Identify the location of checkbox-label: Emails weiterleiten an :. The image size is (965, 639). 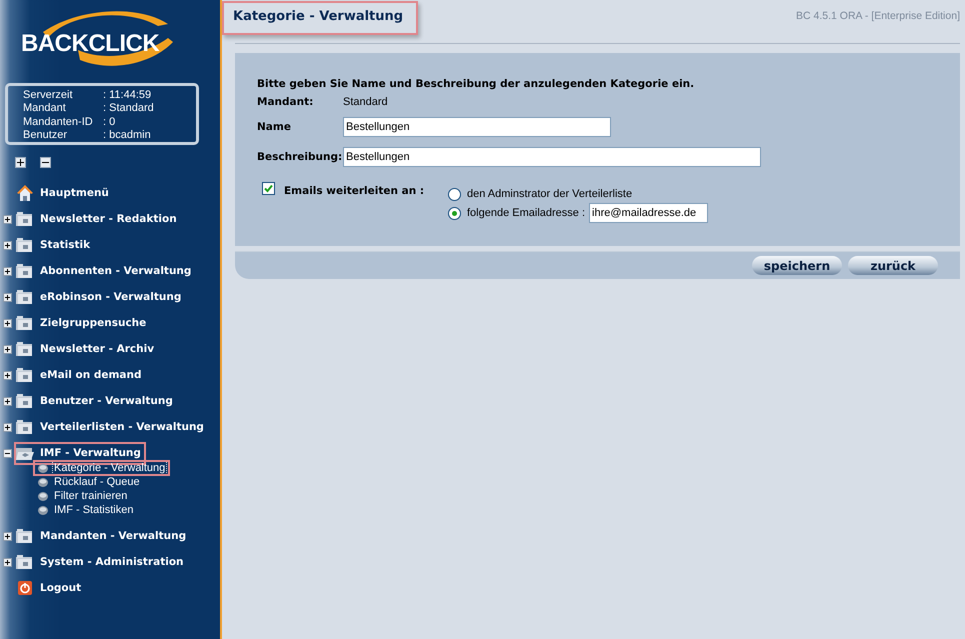
(354, 191).